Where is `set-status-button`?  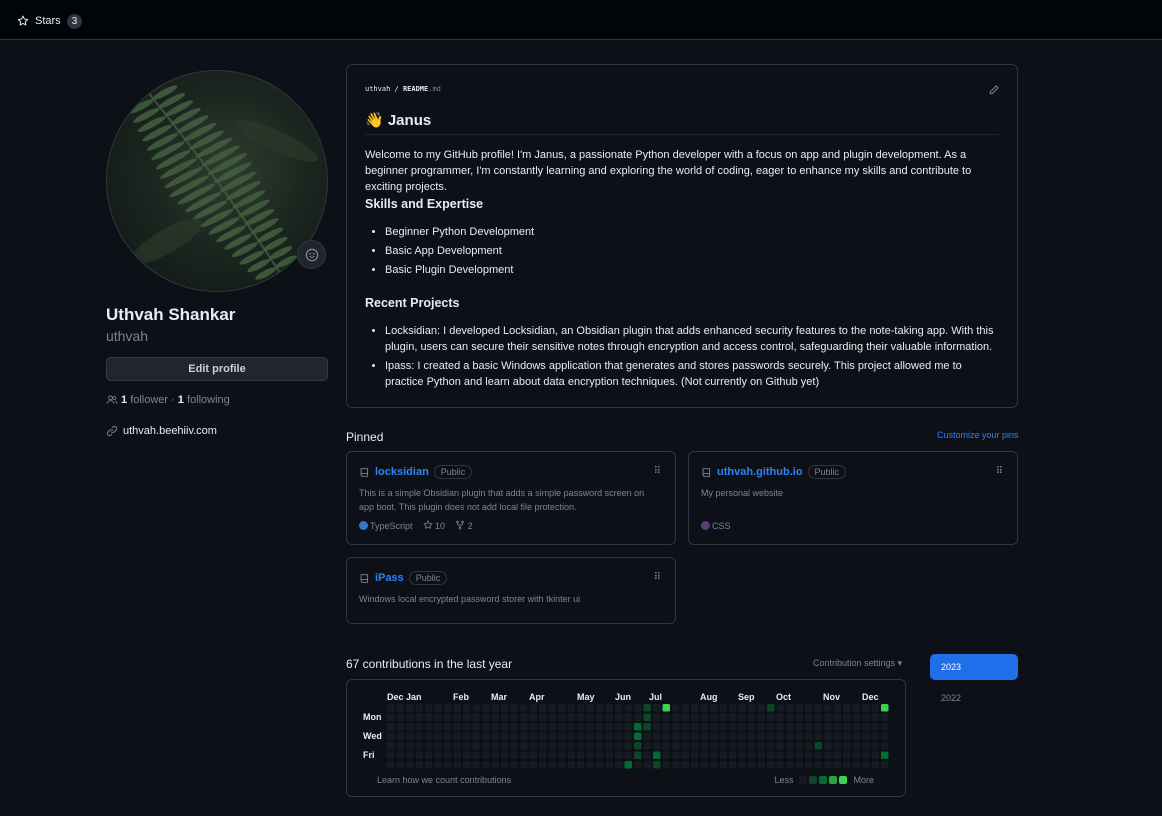 set-status-button is located at coordinates (311, 254).